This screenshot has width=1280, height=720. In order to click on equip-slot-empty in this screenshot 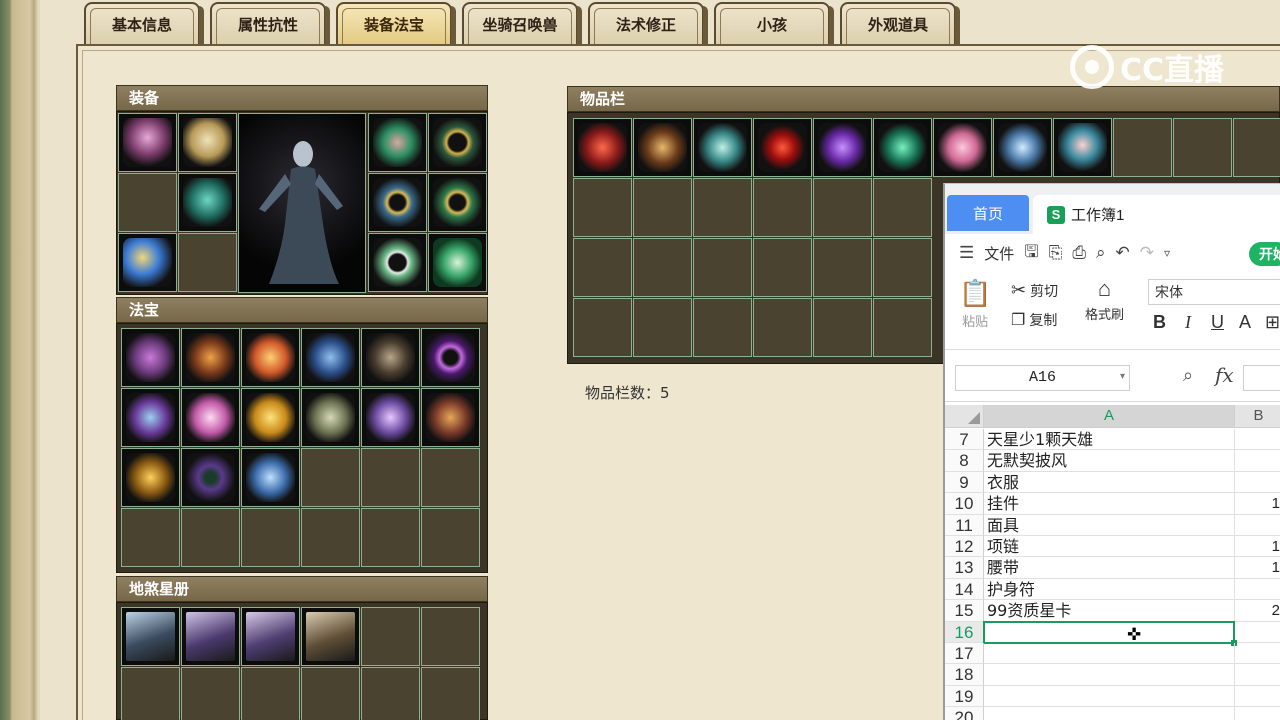, I will do `click(207, 262)`.